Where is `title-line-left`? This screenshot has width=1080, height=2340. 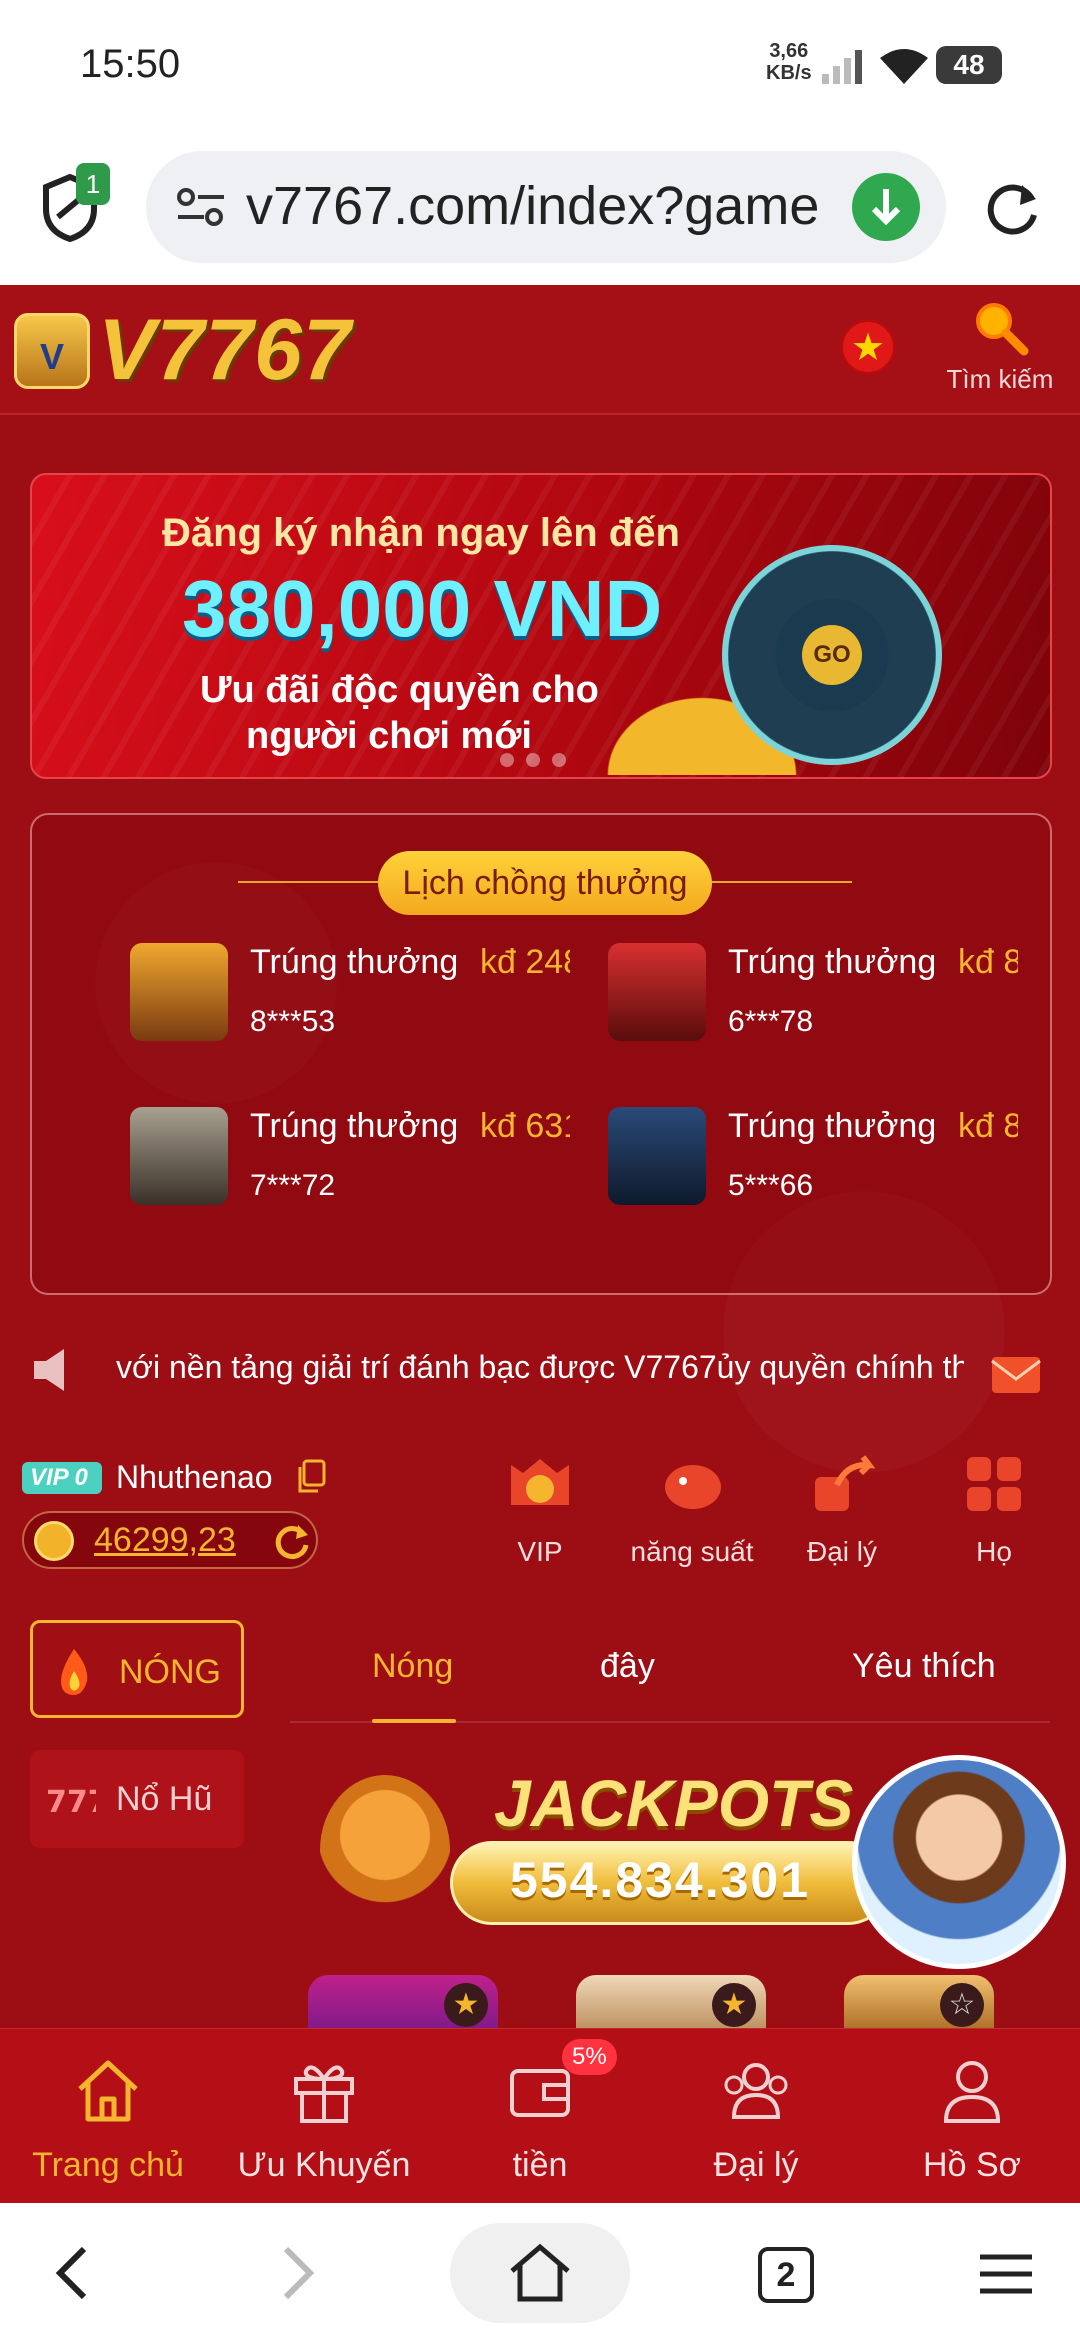 title-line-left is located at coordinates (308, 882).